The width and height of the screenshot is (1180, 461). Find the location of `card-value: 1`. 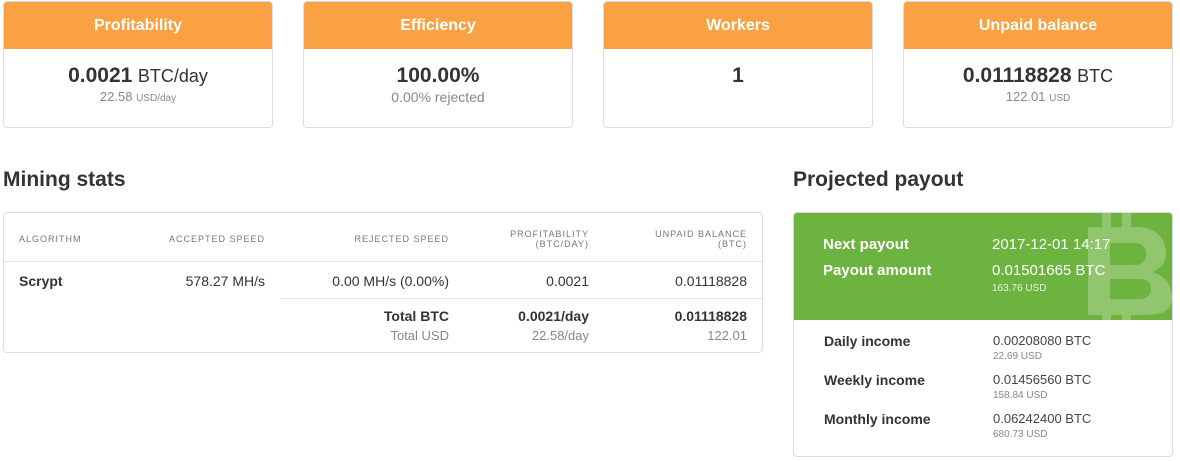

card-value: 1 is located at coordinates (738, 75).